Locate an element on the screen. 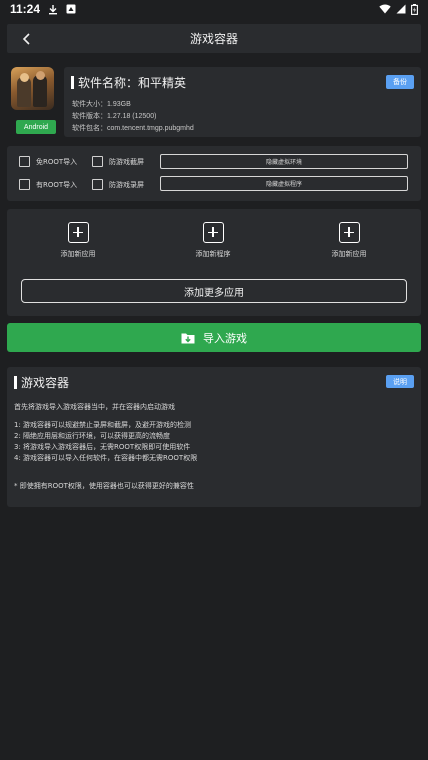 The height and width of the screenshot is (760, 428). app-package: 软件包名：com.tencent.tmgp.pubgmhd is located at coordinates (133, 128).